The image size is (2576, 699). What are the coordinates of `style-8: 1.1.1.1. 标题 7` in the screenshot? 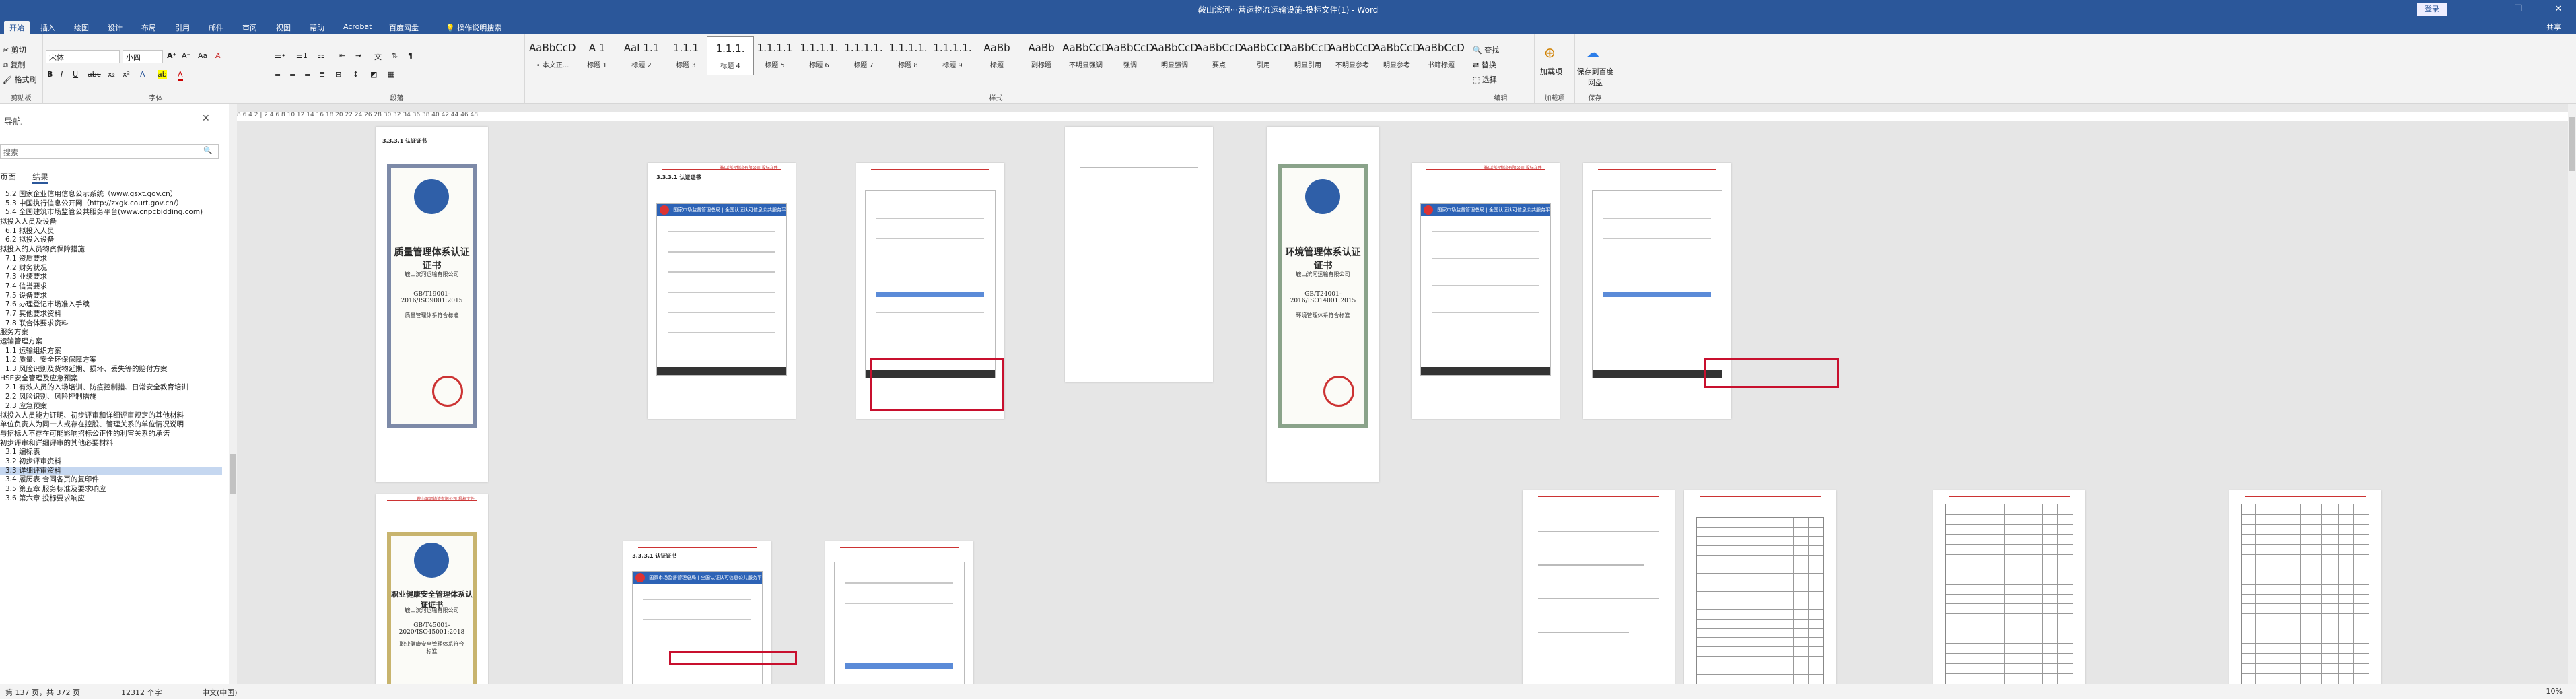 It's located at (863, 56).